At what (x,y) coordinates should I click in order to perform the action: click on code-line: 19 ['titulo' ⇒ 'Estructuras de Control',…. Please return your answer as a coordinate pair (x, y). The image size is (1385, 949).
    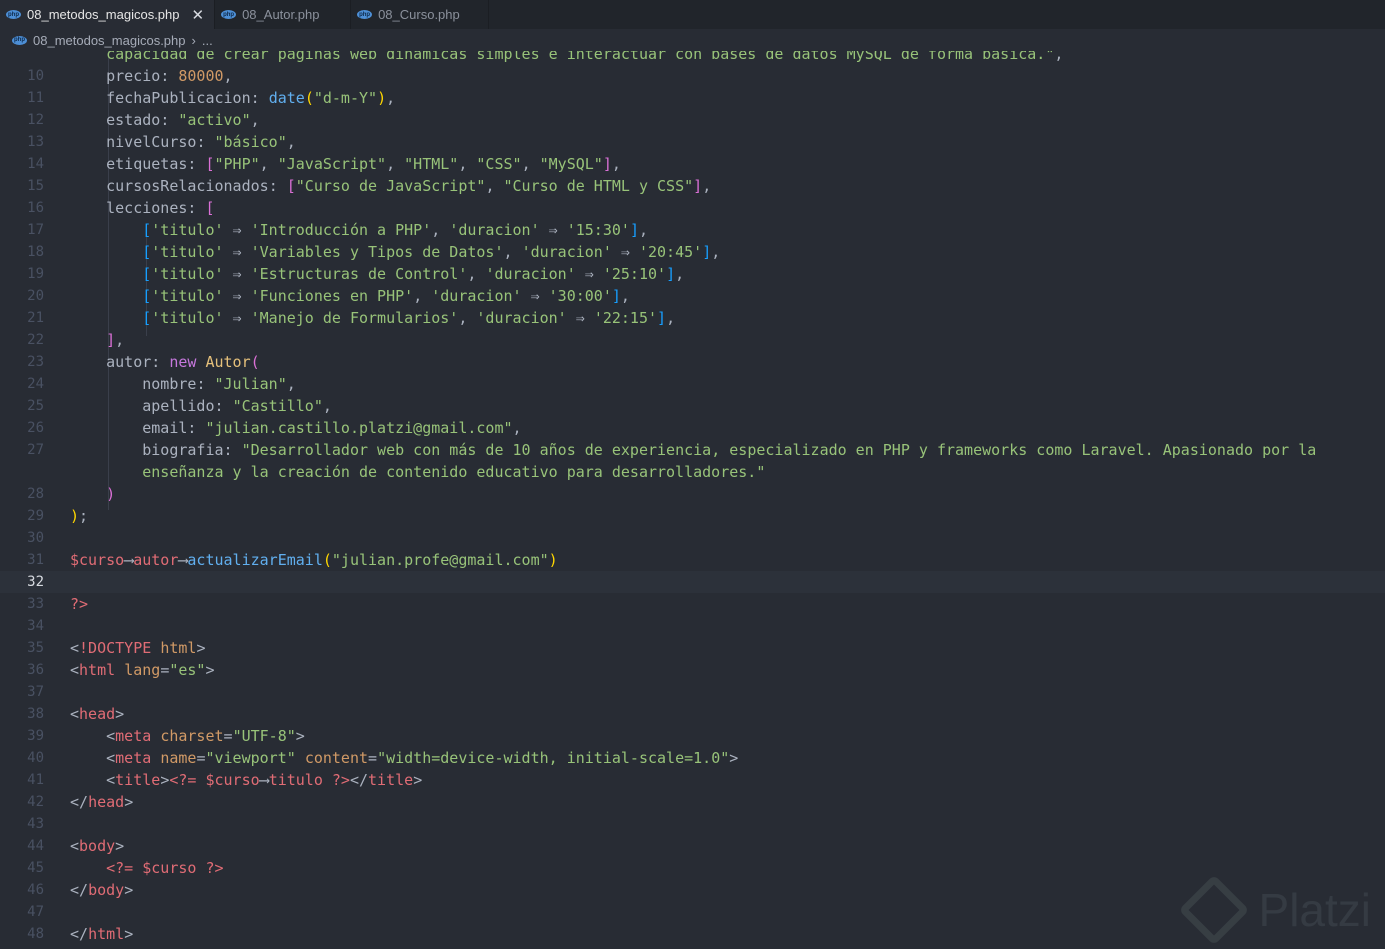
    Looking at the image, I should click on (692, 274).